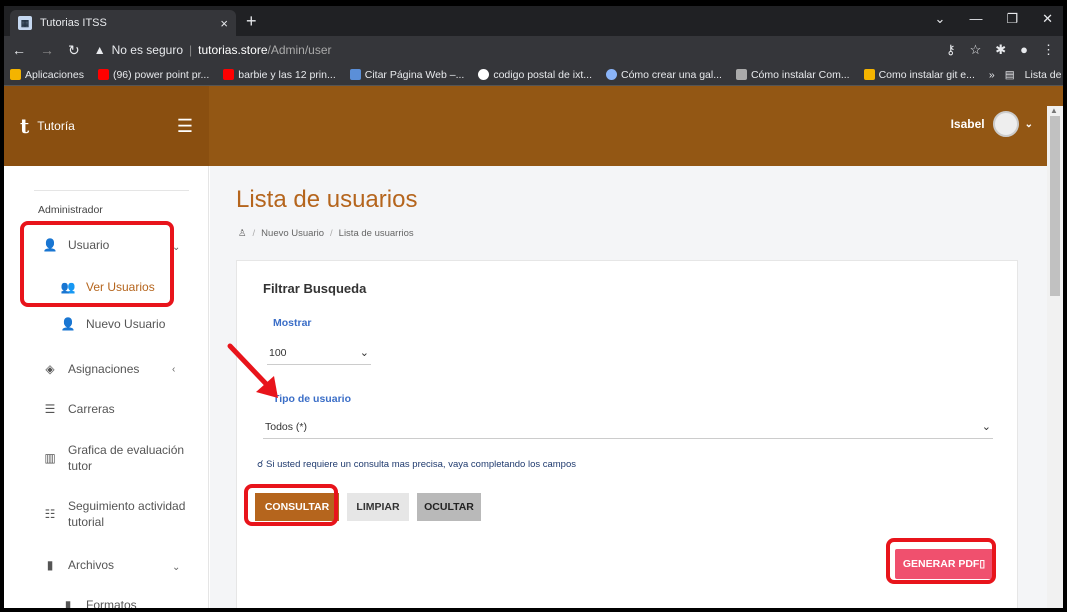 This screenshot has width=1067, height=612. I want to click on bookmarks-right: » ▤ Lista de lectura, so click(1026, 75).